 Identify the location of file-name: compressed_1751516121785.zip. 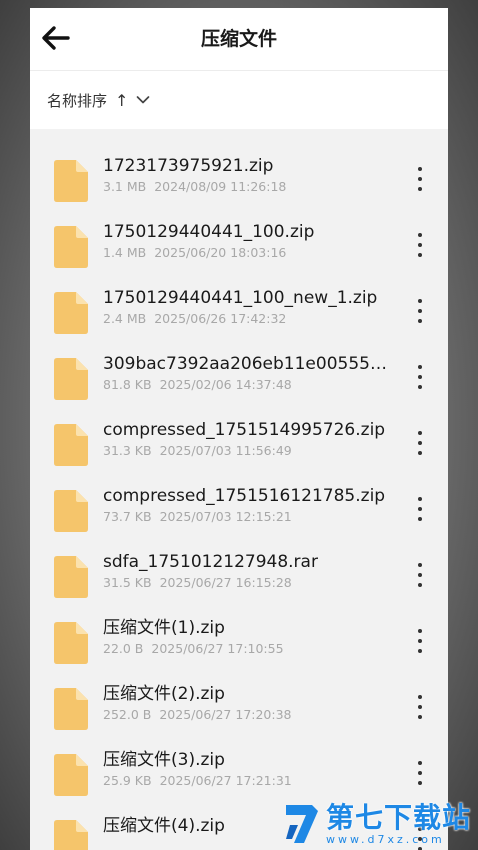
(244, 496).